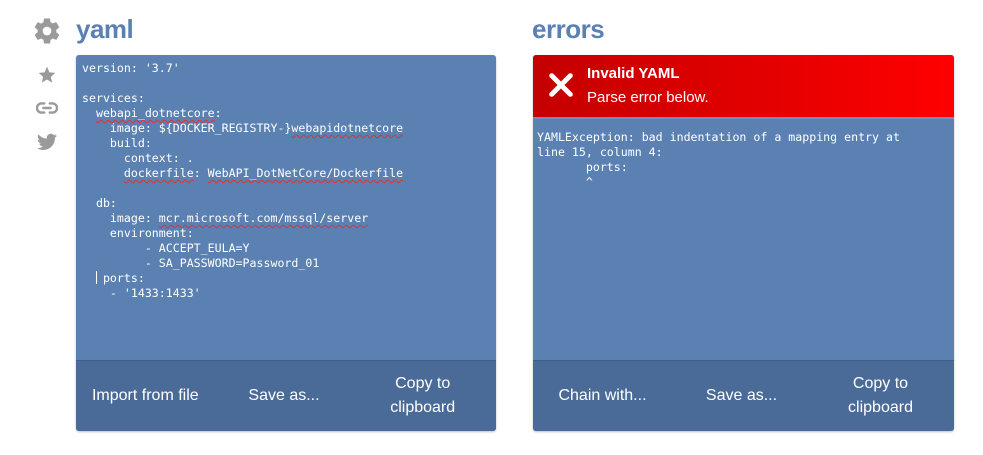 The image size is (983, 455). Describe the element at coordinates (47, 108) in the screenshot. I see `link-icon` at that location.